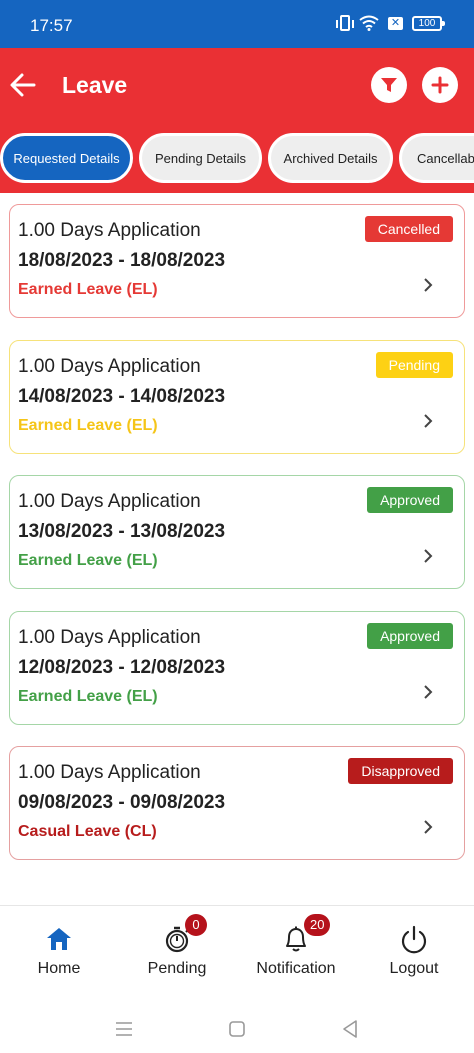  What do you see at coordinates (59, 939) in the screenshot?
I see `home-icon` at bounding box center [59, 939].